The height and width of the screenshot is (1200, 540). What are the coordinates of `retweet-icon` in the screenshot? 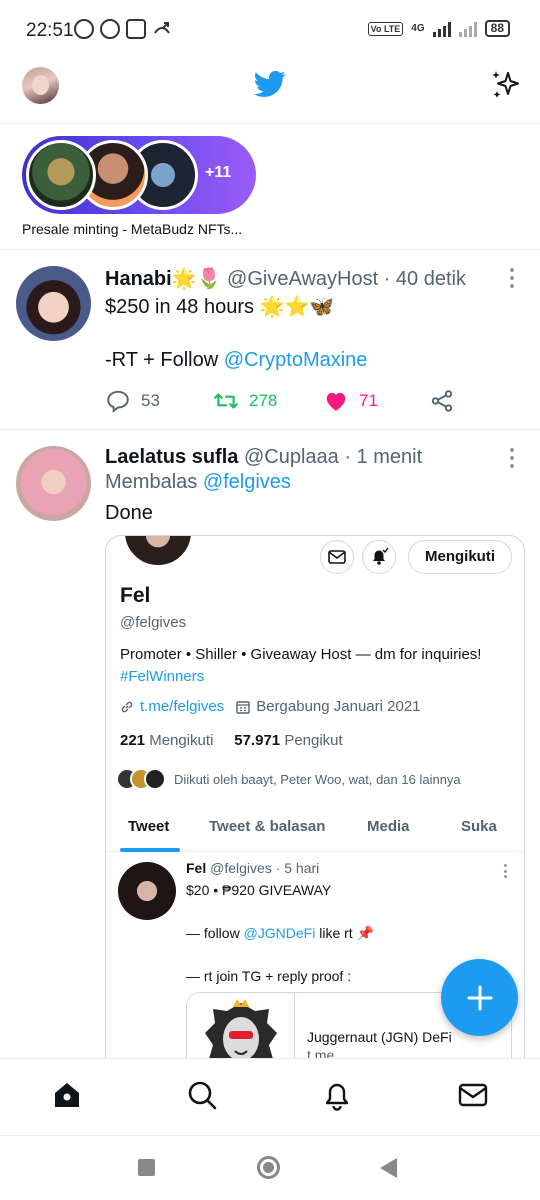 It's located at (226, 401).